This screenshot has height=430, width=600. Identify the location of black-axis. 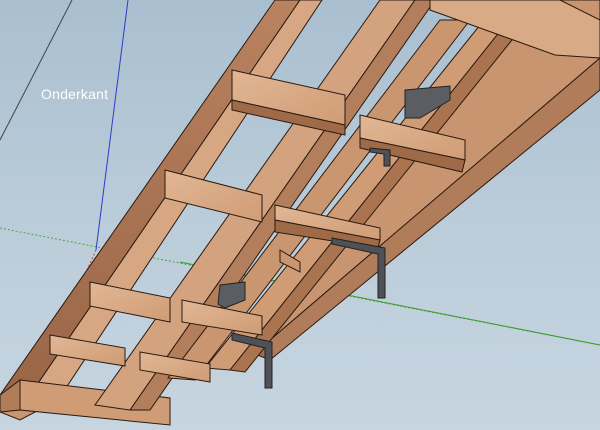
(36, 70).